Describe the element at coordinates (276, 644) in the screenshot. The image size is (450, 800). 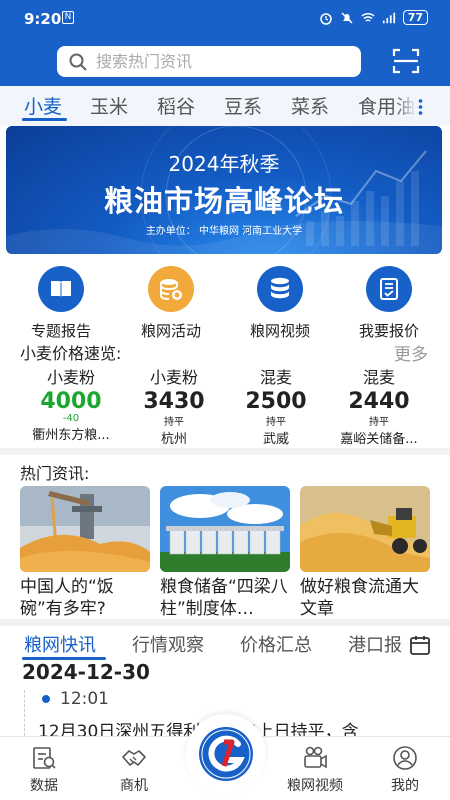
I see `tab-price-summary: 价格汇总` at that location.